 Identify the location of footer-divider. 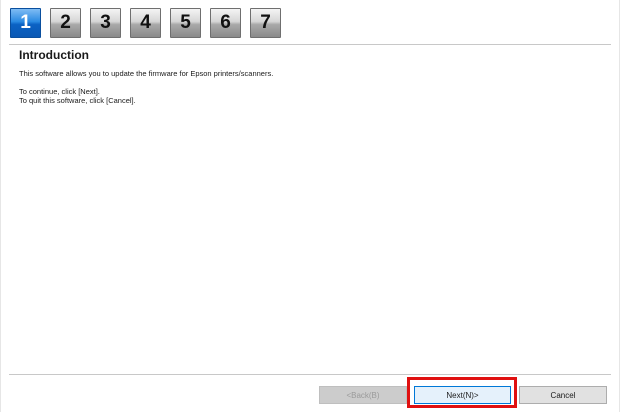
(310, 374).